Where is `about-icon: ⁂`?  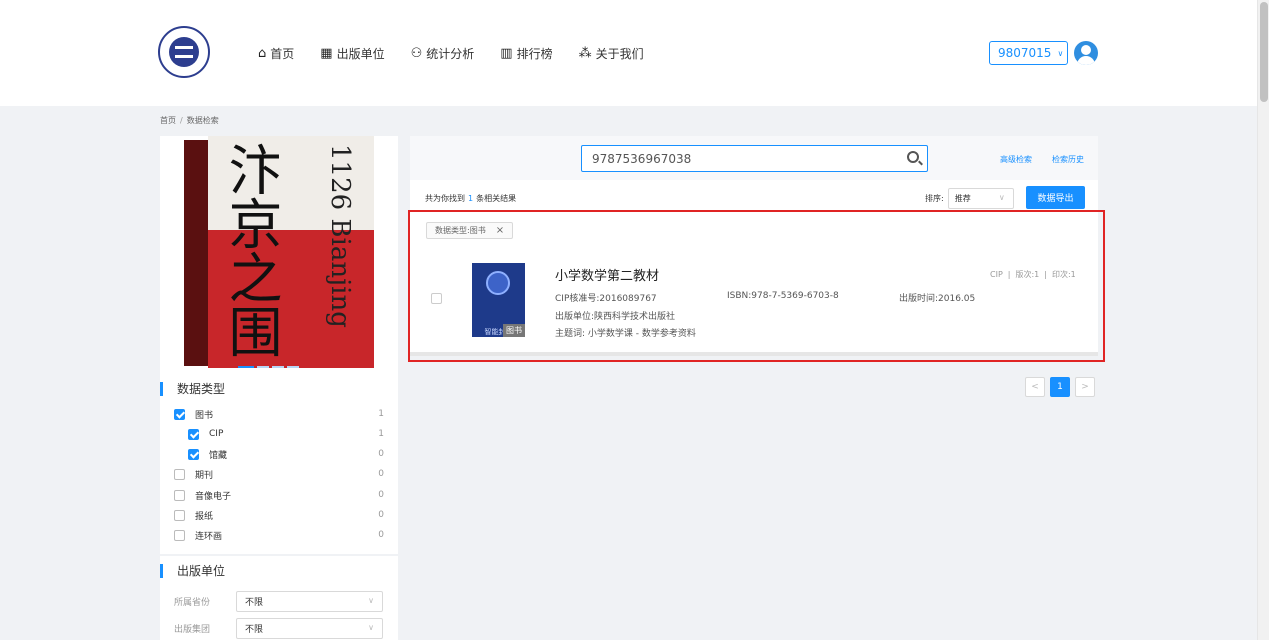
about-icon: ⁂ is located at coordinates (585, 53).